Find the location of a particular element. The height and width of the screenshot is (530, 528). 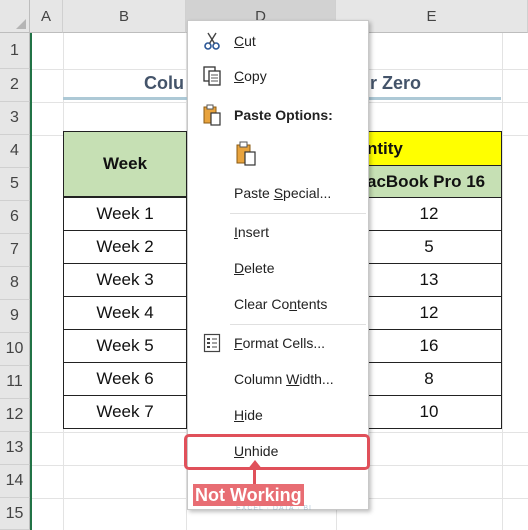

week-cell: Week 4 is located at coordinates (125, 313).